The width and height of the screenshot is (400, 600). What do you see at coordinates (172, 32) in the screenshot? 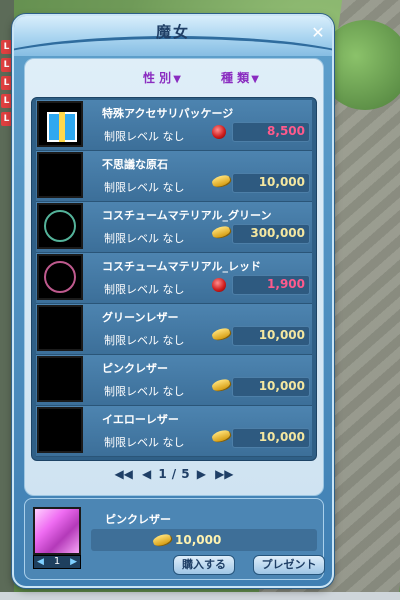
I see `window-title: 魔女` at bounding box center [172, 32].